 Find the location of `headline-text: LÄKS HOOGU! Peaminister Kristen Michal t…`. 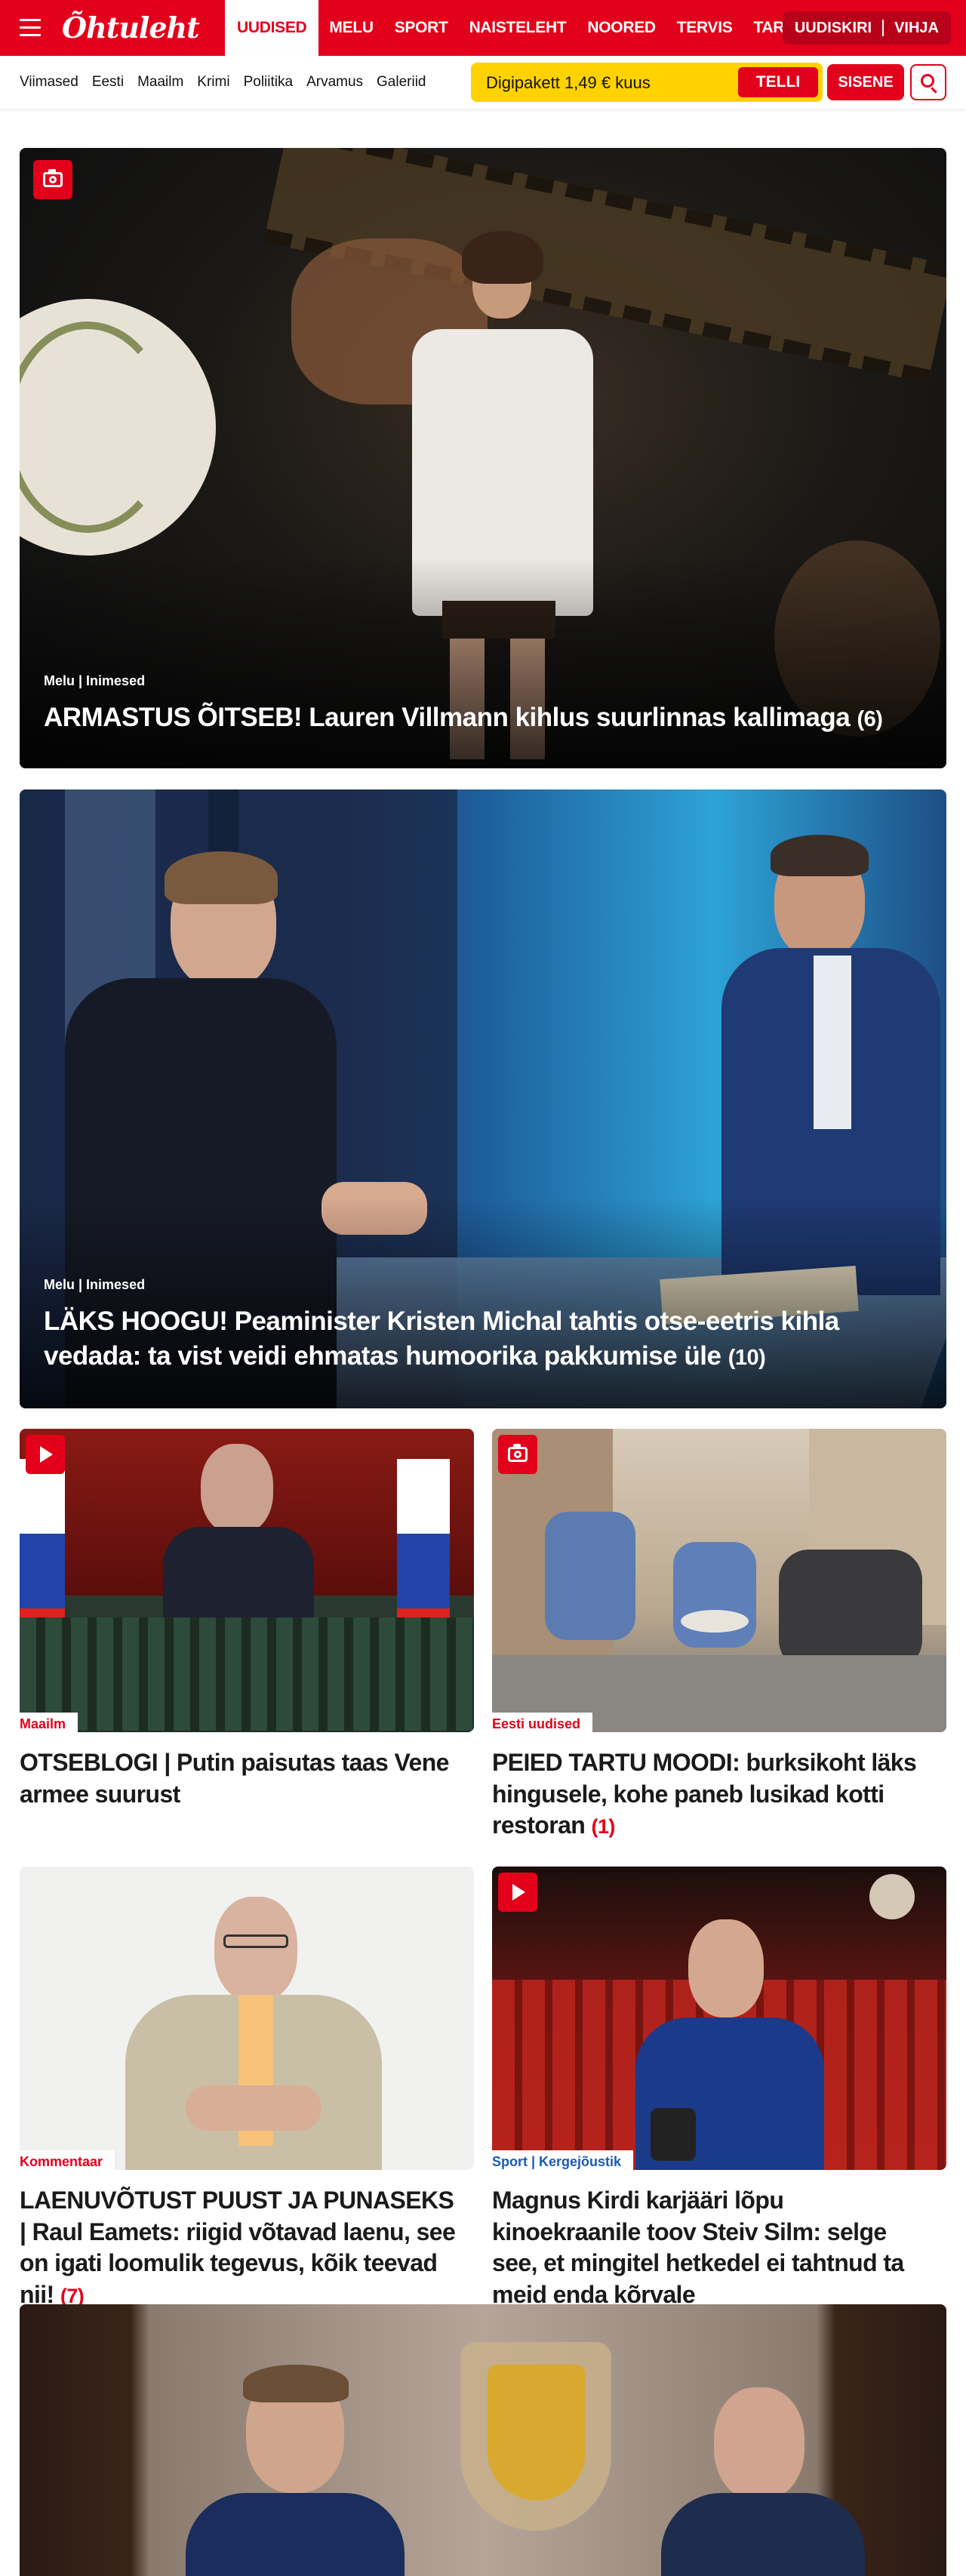

headline-text: LÄKS HOOGU! Peaminister Kristen Michal t… is located at coordinates (441, 1338).